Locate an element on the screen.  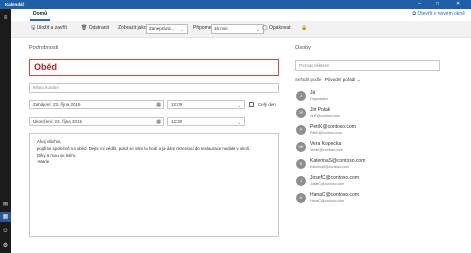
start-time-select: 12:00 ⌄ is located at coordinates (206, 104).